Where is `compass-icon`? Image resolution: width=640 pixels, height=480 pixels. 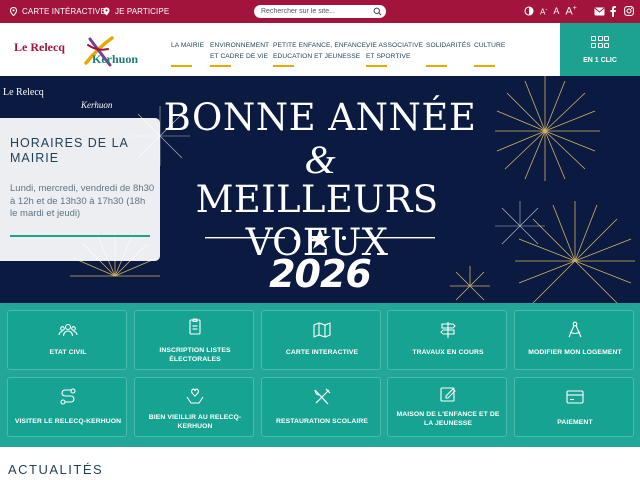
compass-icon is located at coordinates (575, 329).